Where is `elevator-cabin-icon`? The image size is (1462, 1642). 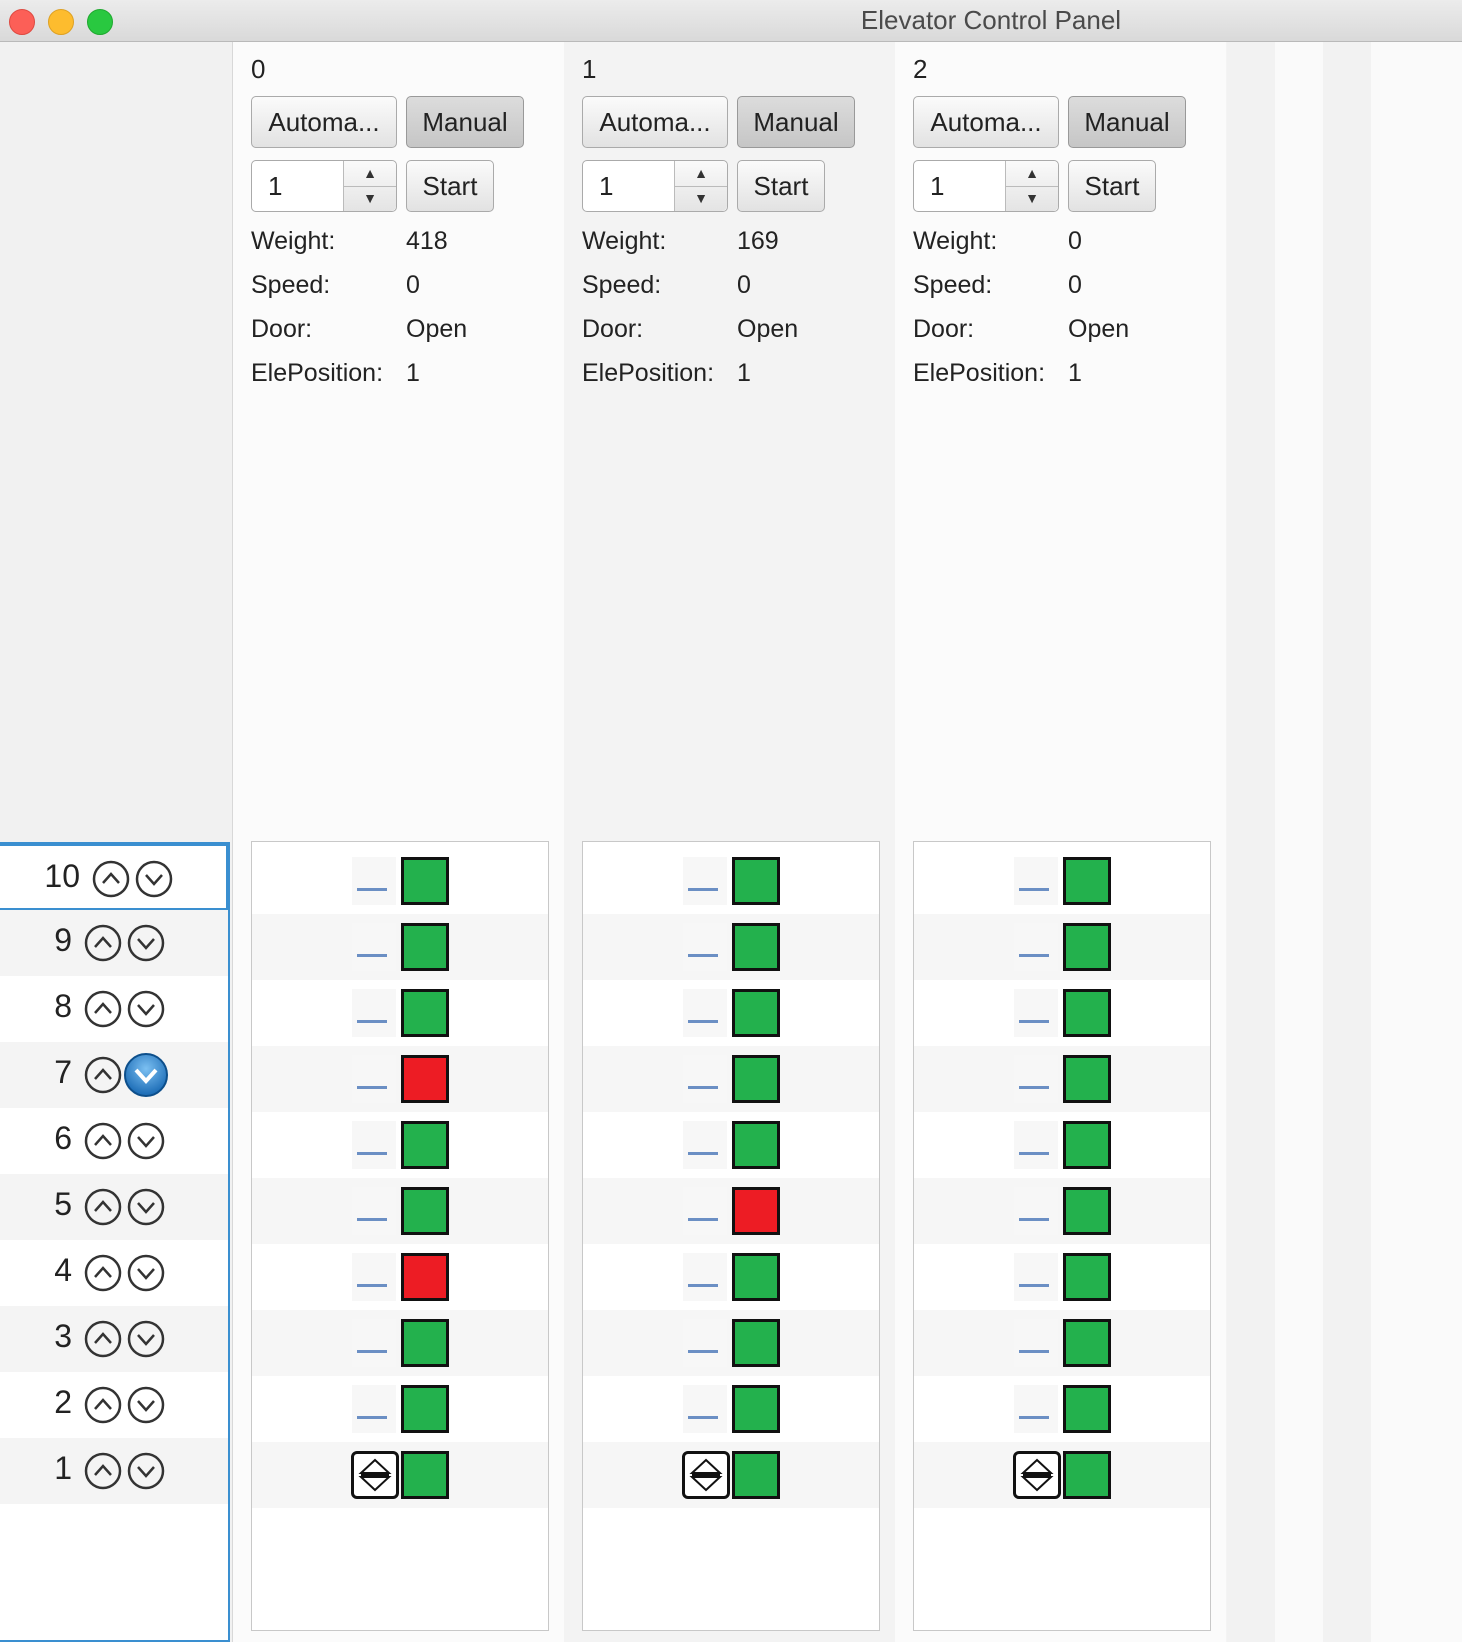 elevator-cabin-icon is located at coordinates (375, 1475).